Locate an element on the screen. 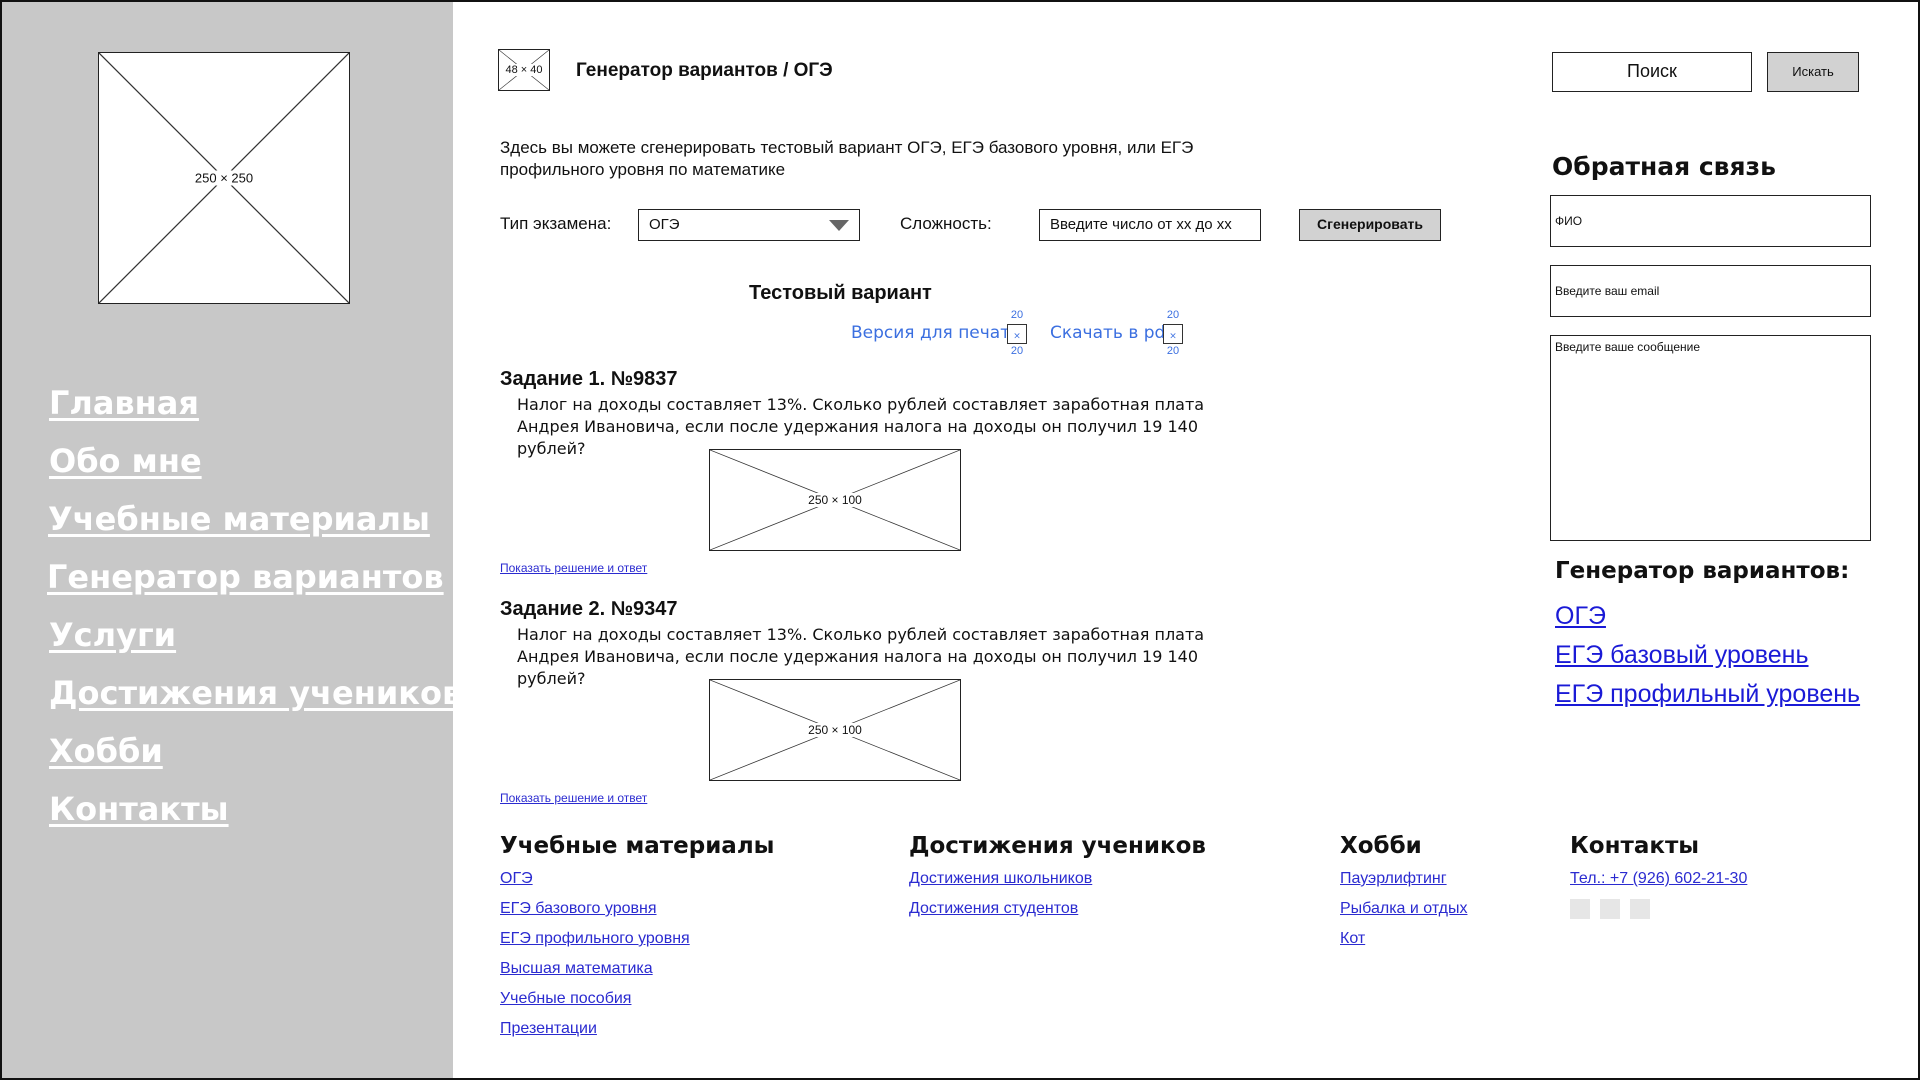 Image resolution: width=1920 pixels, height=1080 pixels. search-input: Поиск is located at coordinates (1652, 72).